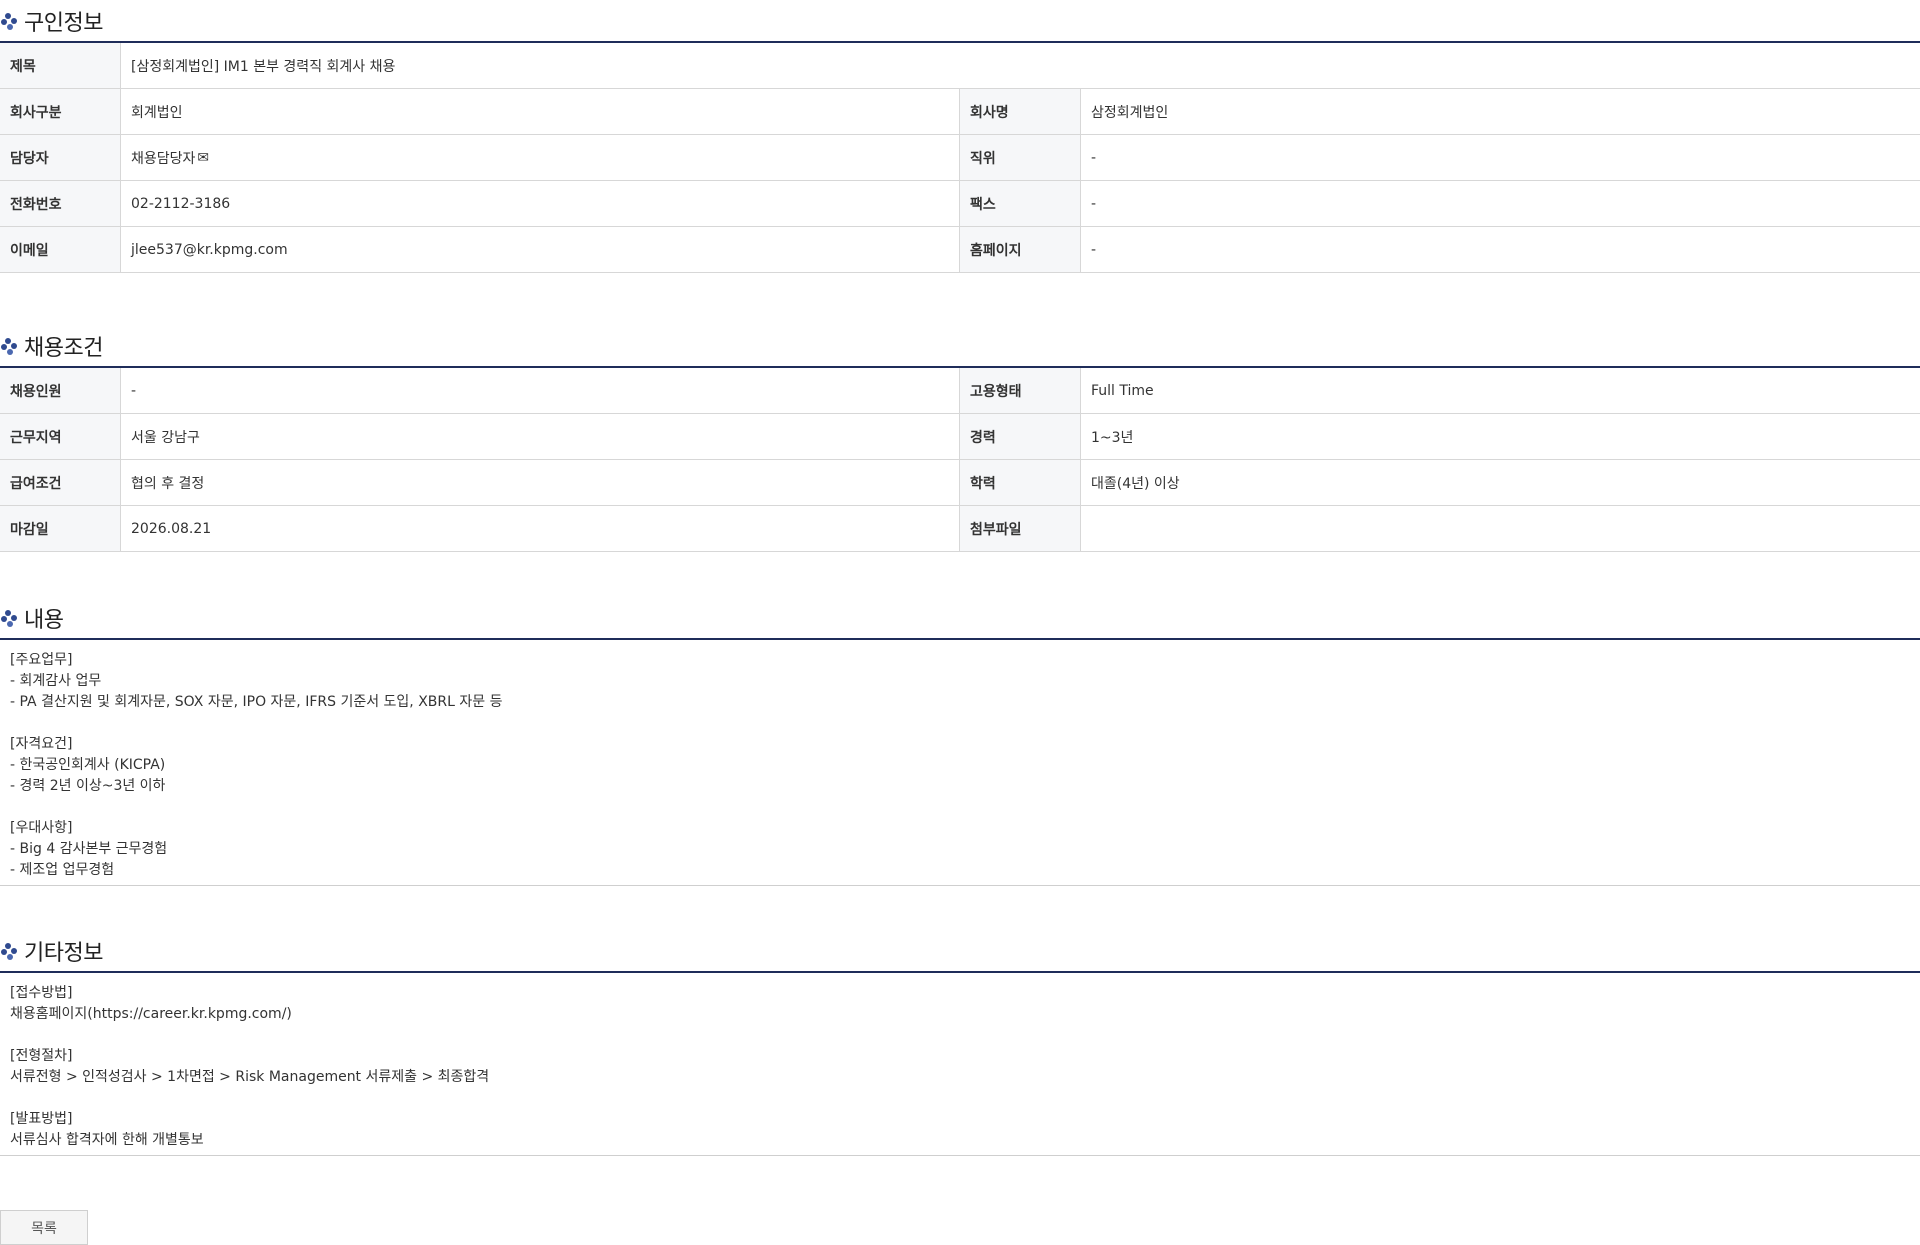 The width and height of the screenshot is (1920, 1245). What do you see at coordinates (60, 249) in the screenshot?
I see `field-label: 이메일` at bounding box center [60, 249].